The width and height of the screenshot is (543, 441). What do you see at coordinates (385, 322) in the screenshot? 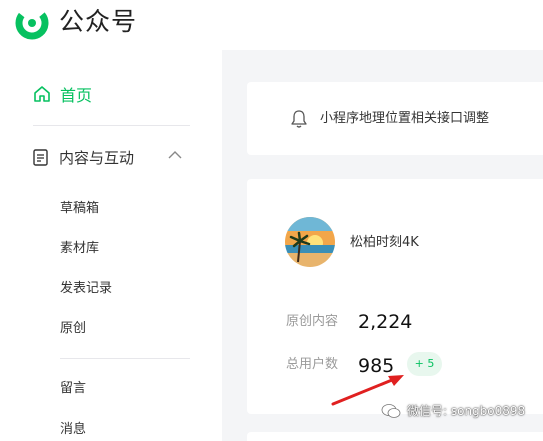
I see `original-content-value: 2,224` at bounding box center [385, 322].